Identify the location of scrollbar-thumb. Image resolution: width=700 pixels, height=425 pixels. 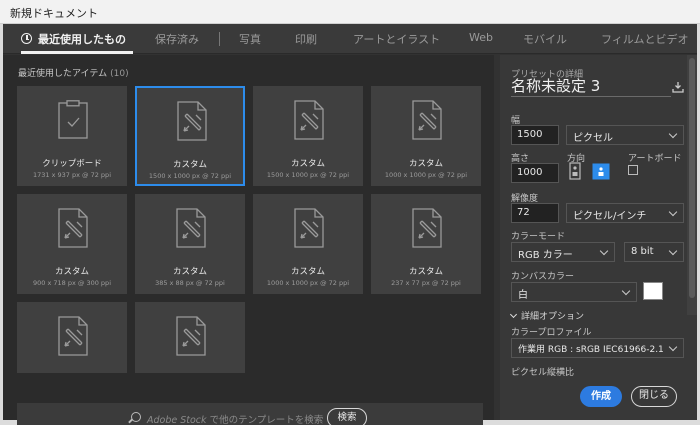
(692, 178).